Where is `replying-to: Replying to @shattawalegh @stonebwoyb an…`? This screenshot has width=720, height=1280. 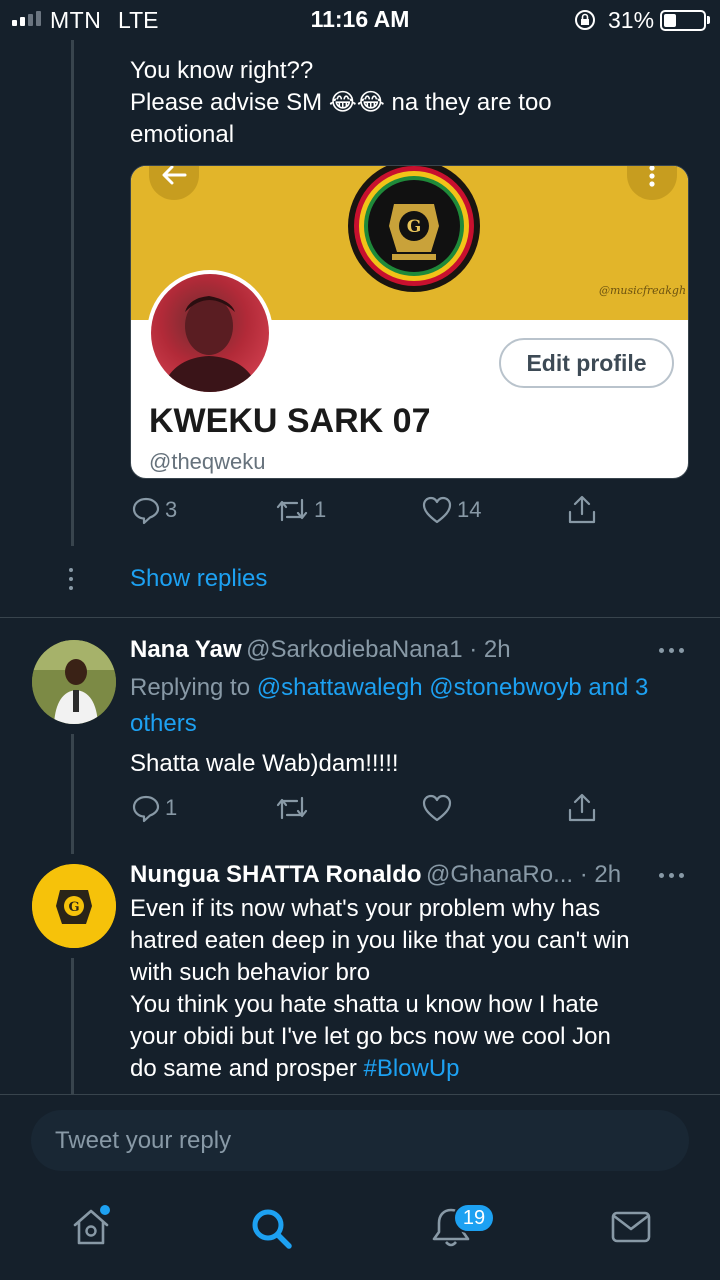 replying-to: Replying to @shattawalegh @stonebwoyb an… is located at coordinates (415, 706).